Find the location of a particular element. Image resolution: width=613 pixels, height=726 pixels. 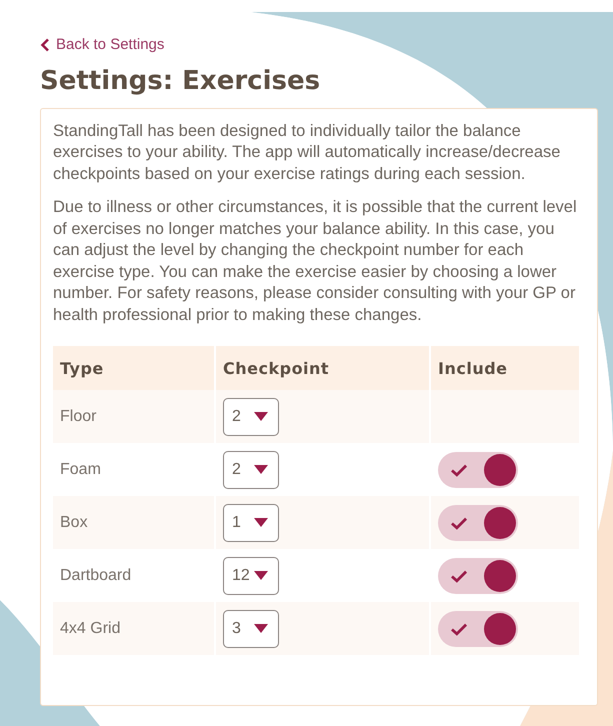

checkpoint-dropdown: 12 is located at coordinates (251, 575).